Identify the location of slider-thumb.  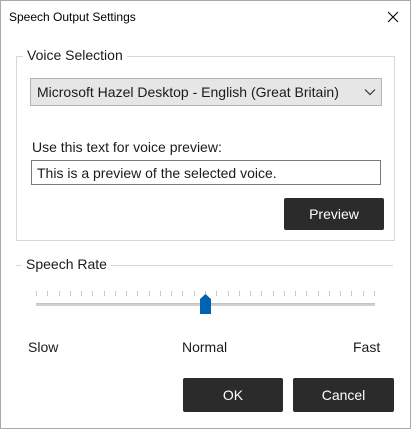
(205, 304).